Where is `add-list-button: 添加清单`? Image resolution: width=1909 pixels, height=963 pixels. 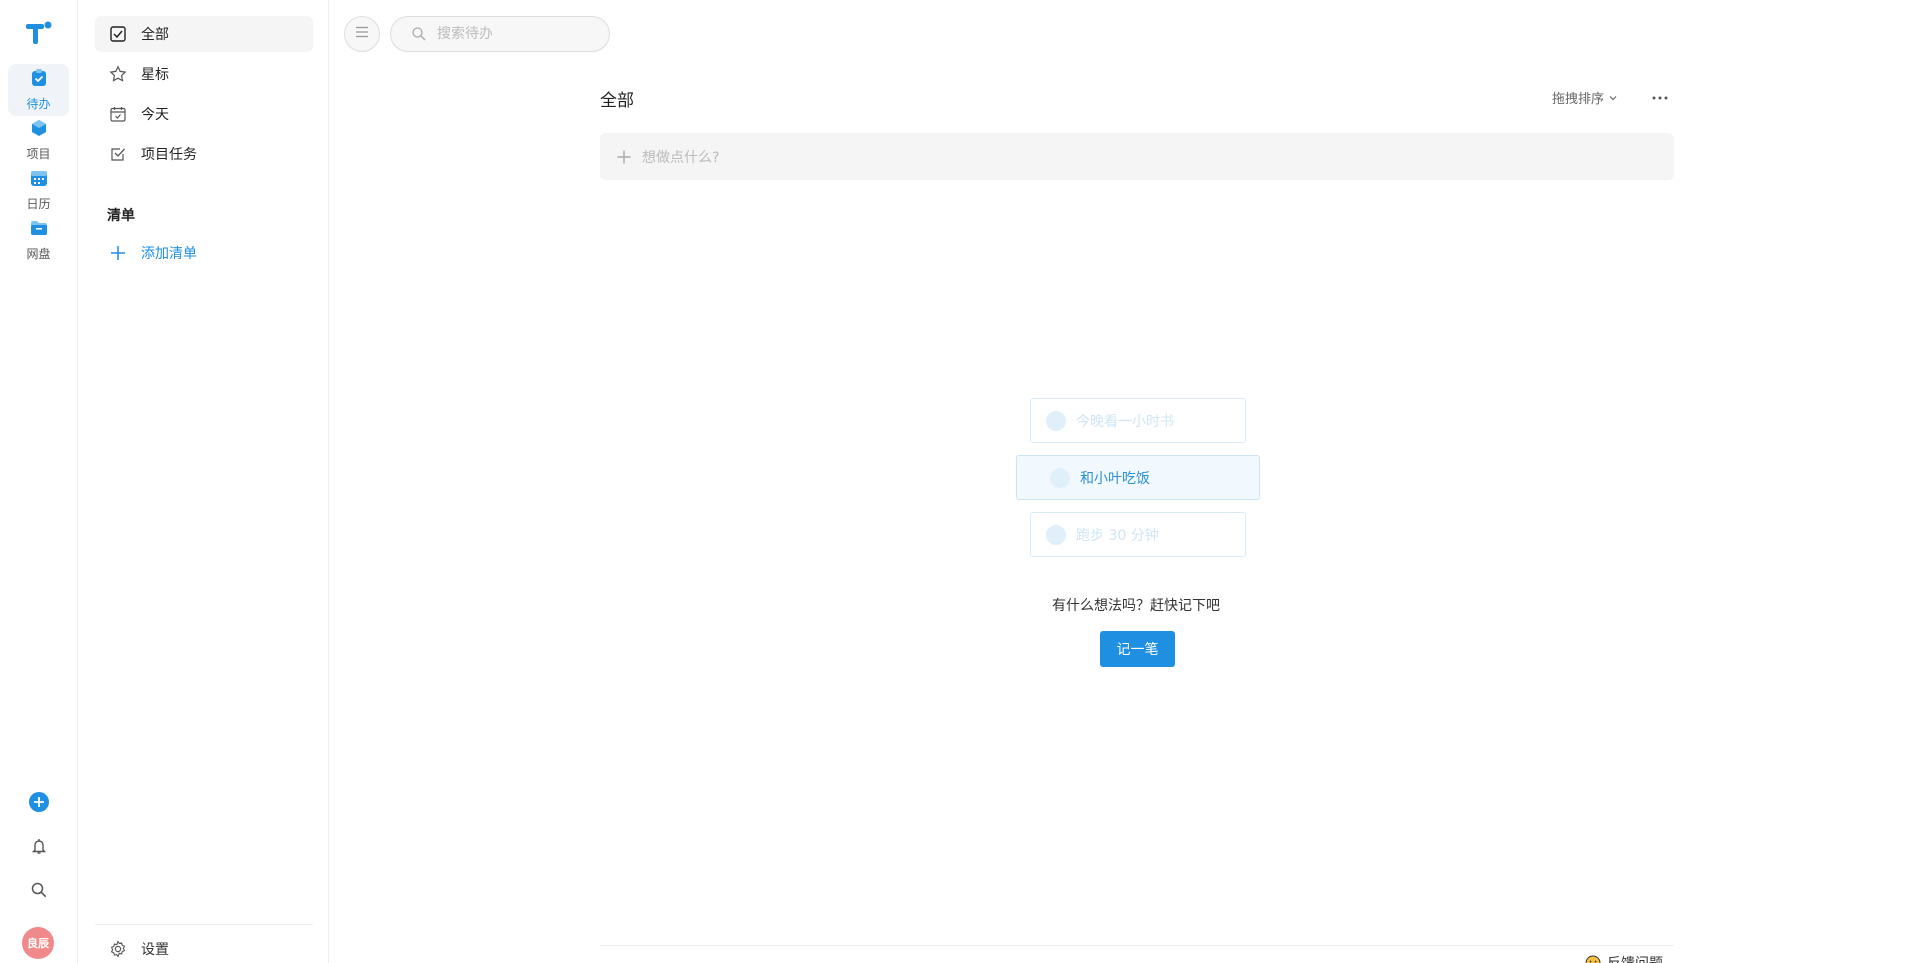
add-list-button: 添加清单 is located at coordinates (146, 253).